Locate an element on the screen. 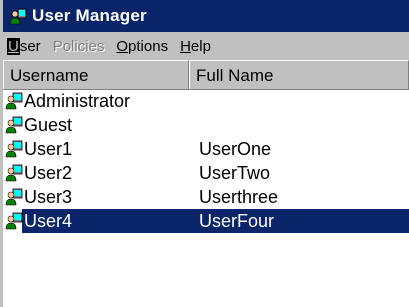 This screenshot has height=307, width=409. column-header-fullname: Full Name is located at coordinates (299, 74).